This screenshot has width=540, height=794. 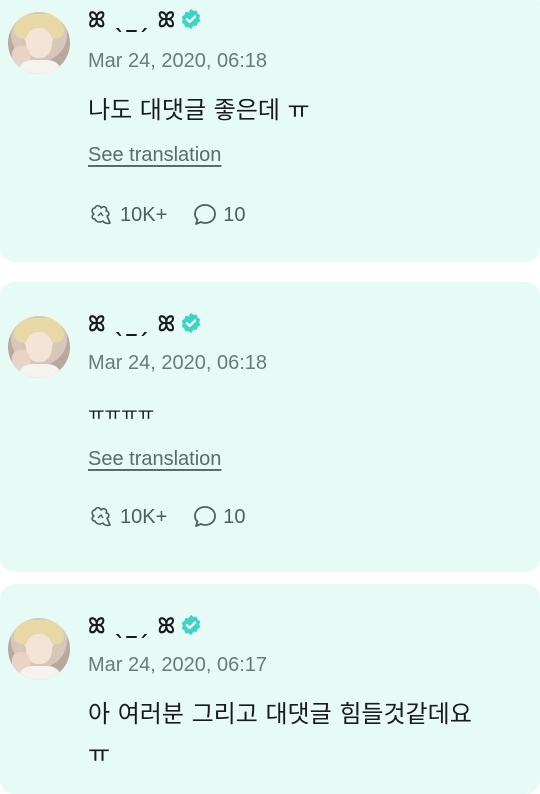 What do you see at coordinates (99, 754) in the screenshot?
I see `post-text-line2: ㅠ` at bounding box center [99, 754].